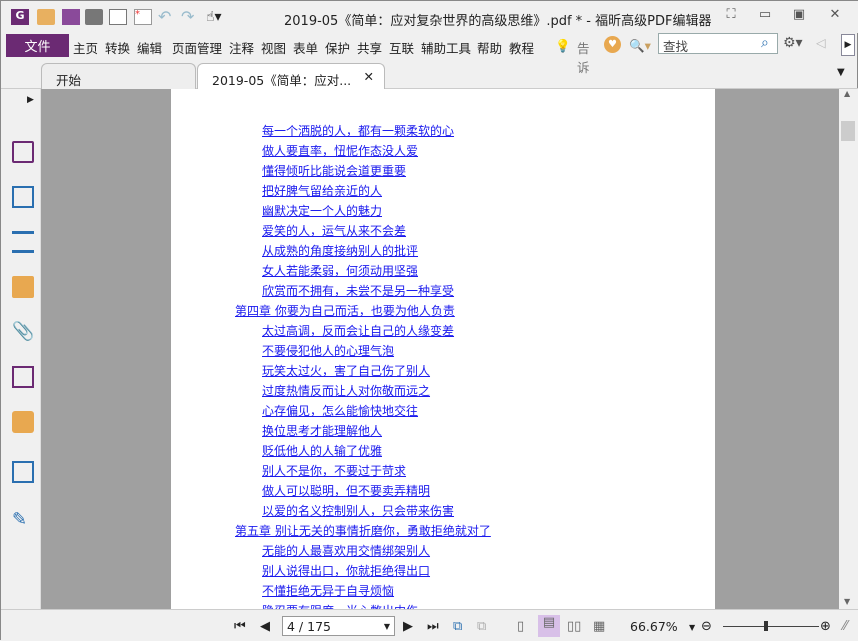 The image size is (858, 641). I want to click on signature-icon, so click(23, 377).